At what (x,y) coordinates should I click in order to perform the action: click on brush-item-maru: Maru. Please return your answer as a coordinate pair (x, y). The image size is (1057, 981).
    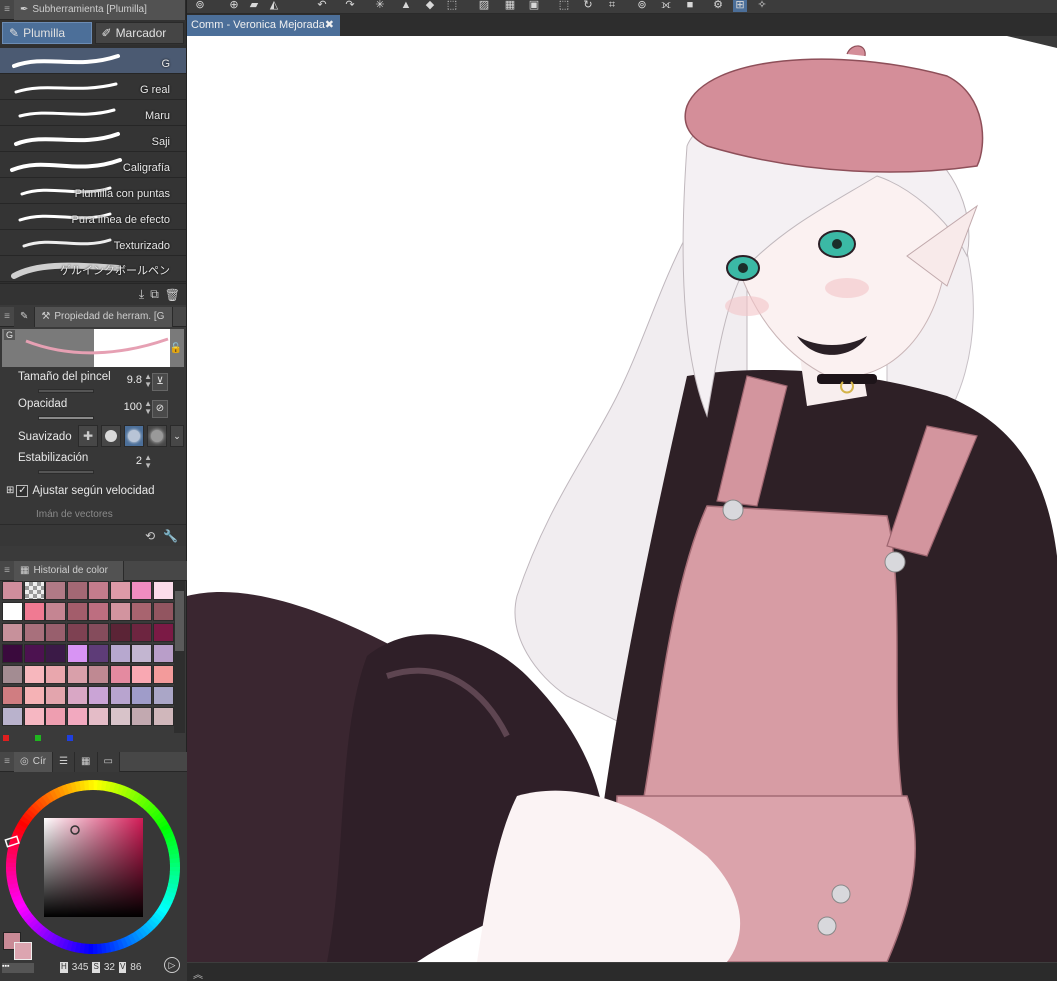
    Looking at the image, I should click on (93, 113).